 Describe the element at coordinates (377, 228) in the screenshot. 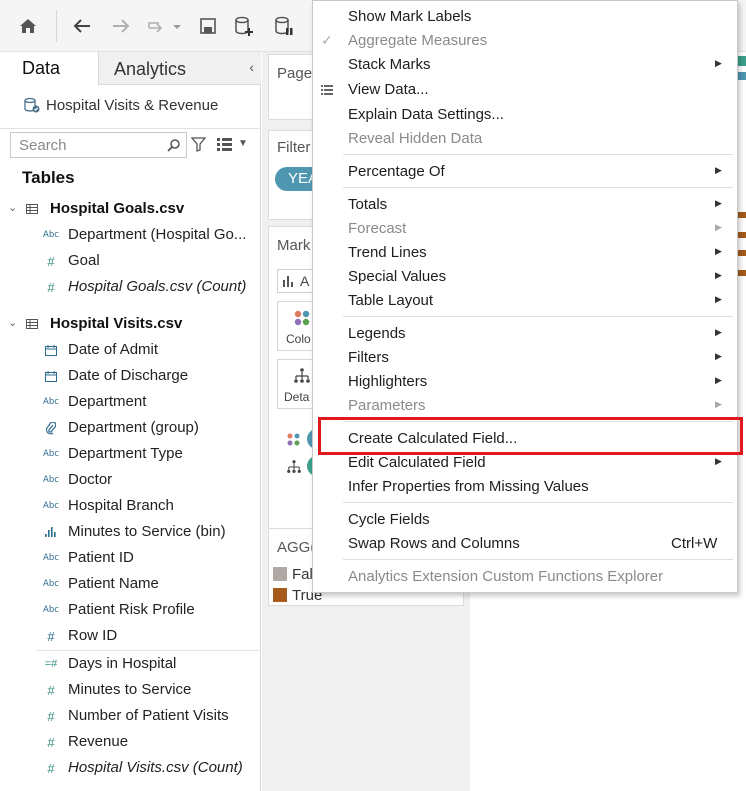

I see `menu-item-label: Forecast` at that location.